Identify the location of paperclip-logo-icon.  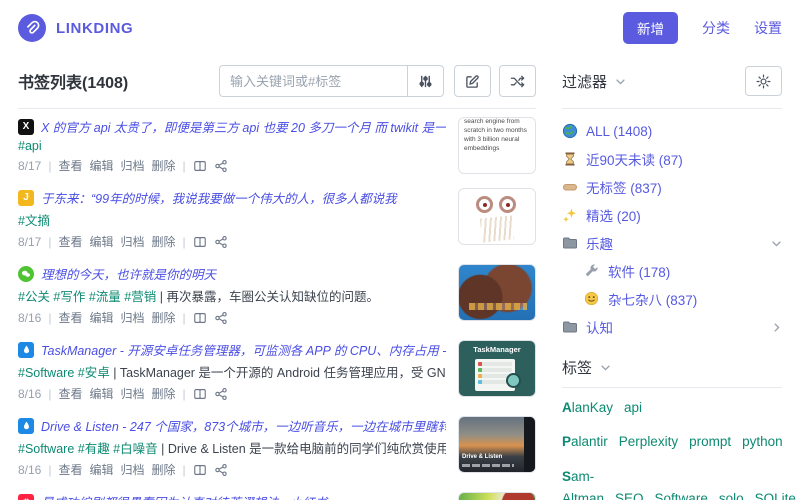
(32, 28).